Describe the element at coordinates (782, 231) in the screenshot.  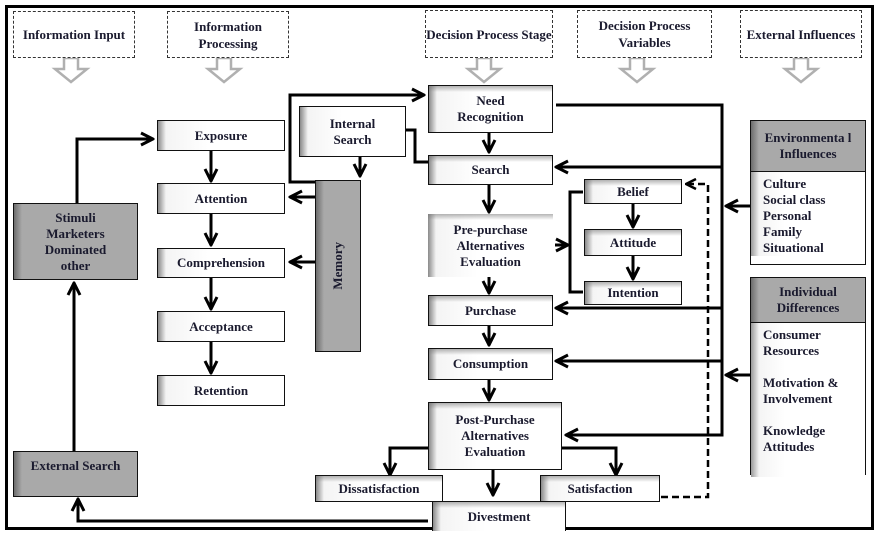
I see `list-item: Family` at that location.